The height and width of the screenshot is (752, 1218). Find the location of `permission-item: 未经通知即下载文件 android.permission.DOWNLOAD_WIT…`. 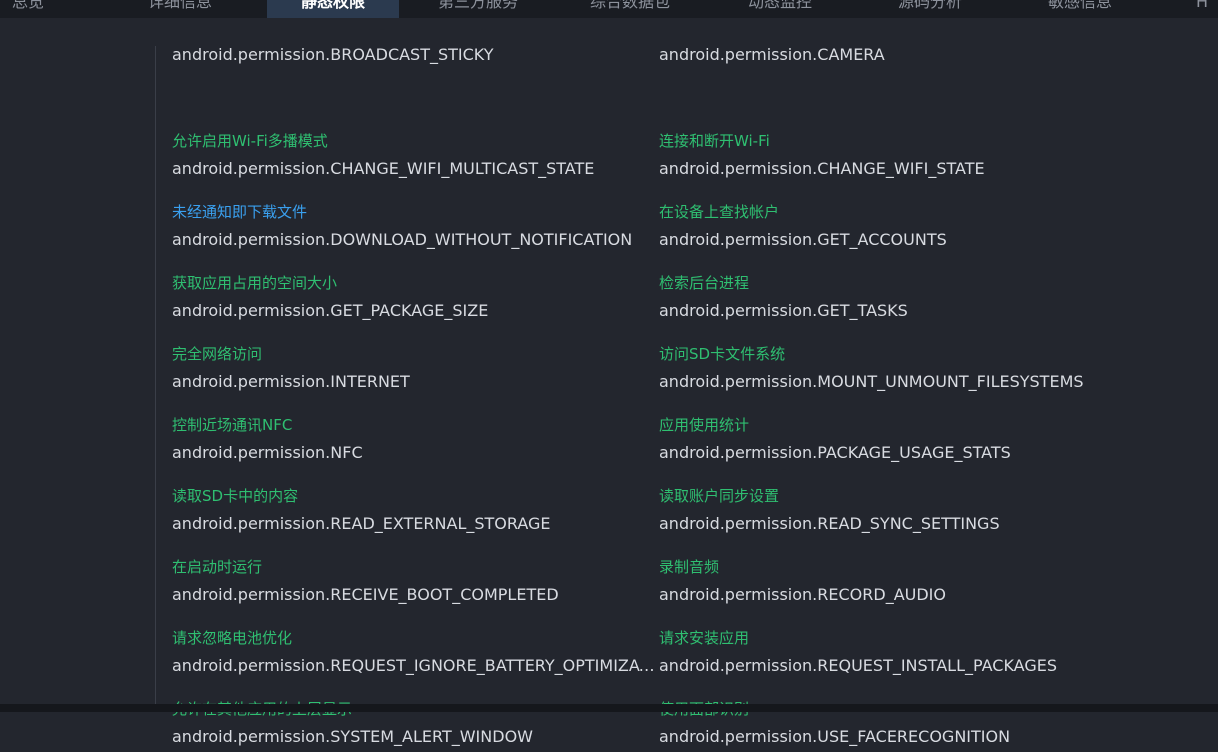

permission-item: 未经通知即下载文件 android.permission.DOWNLOAD_WIT… is located at coordinates (415, 219).